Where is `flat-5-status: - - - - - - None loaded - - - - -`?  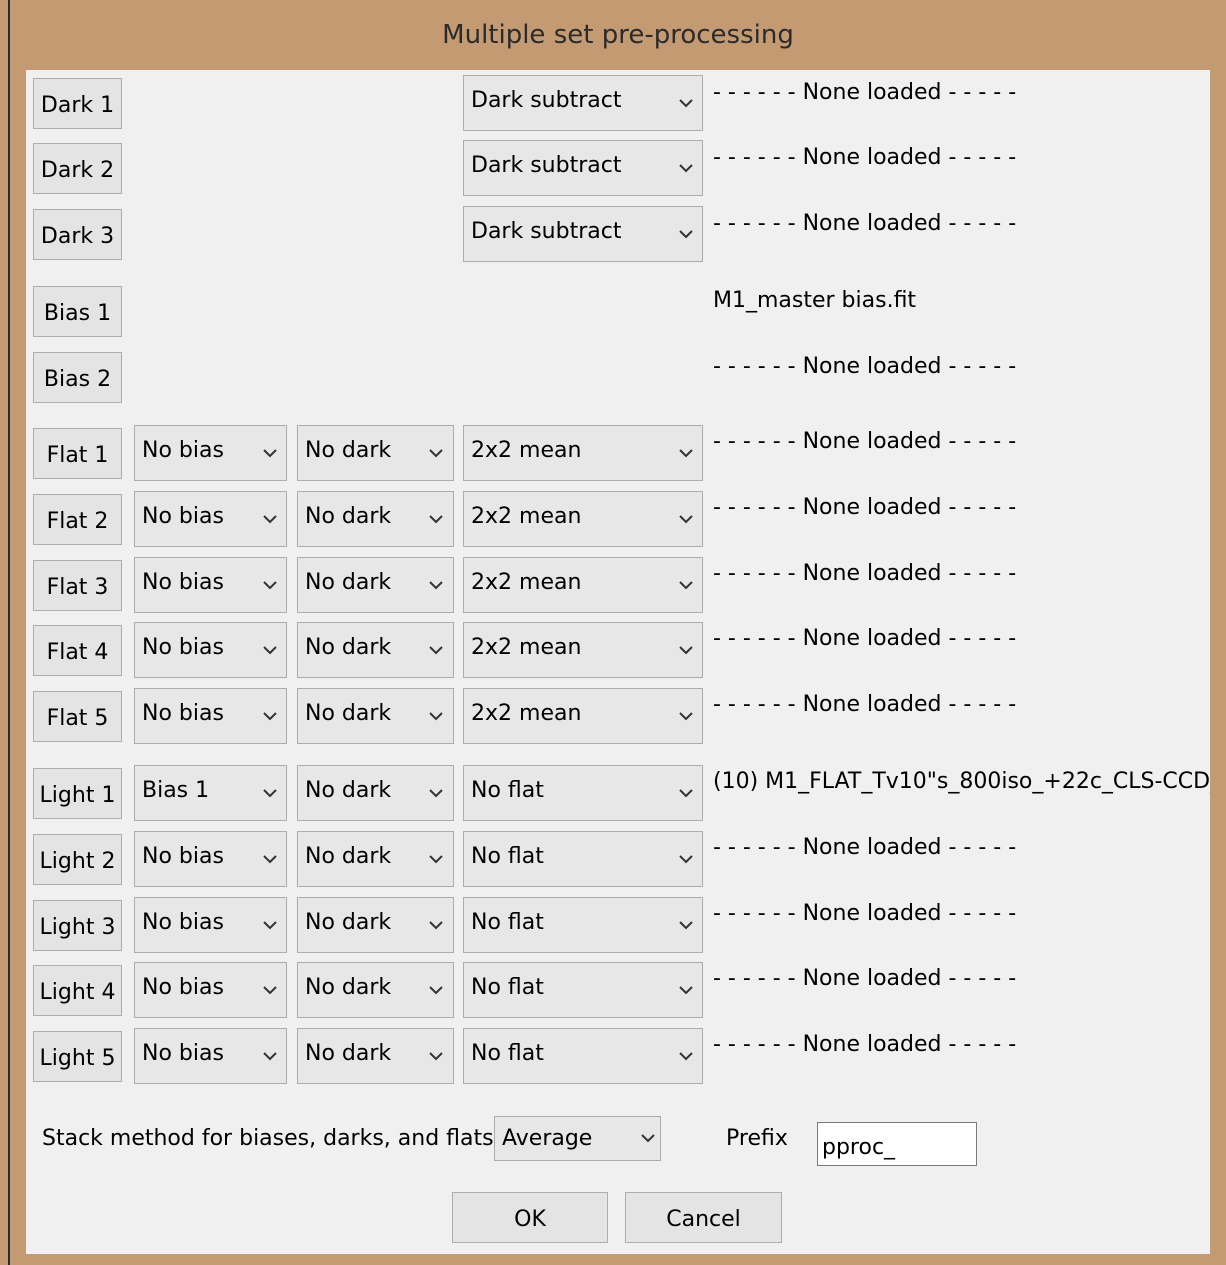
flat-5-status: - - - - - - None loaded - - - - - is located at coordinates (865, 704).